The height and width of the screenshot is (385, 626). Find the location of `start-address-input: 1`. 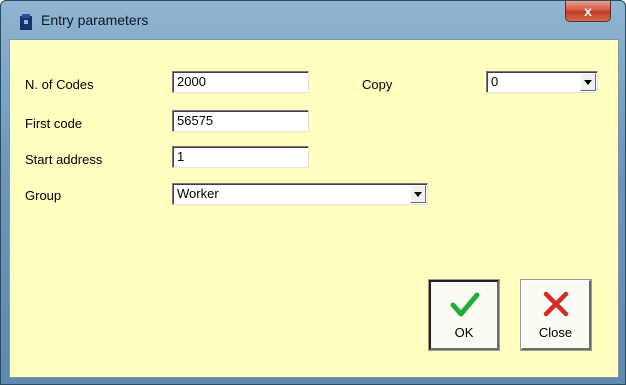

start-address-input: 1 is located at coordinates (240, 157).